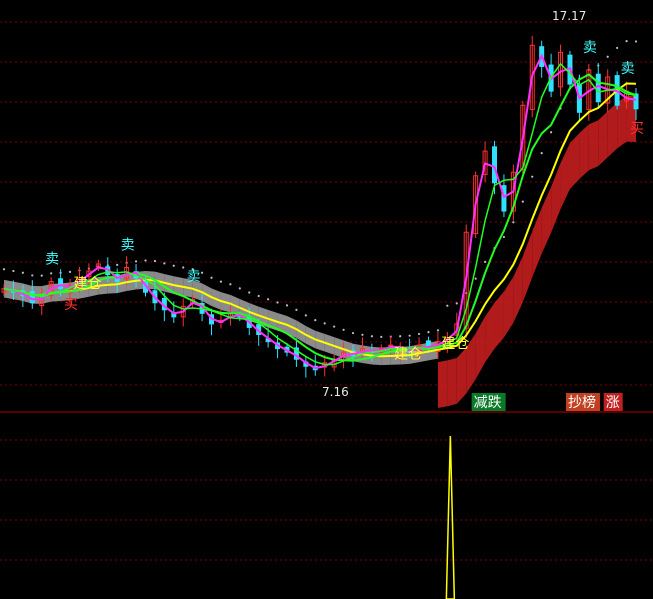 The image size is (653, 599). I want to click on high-price-label: 17.17, so click(569, 16).